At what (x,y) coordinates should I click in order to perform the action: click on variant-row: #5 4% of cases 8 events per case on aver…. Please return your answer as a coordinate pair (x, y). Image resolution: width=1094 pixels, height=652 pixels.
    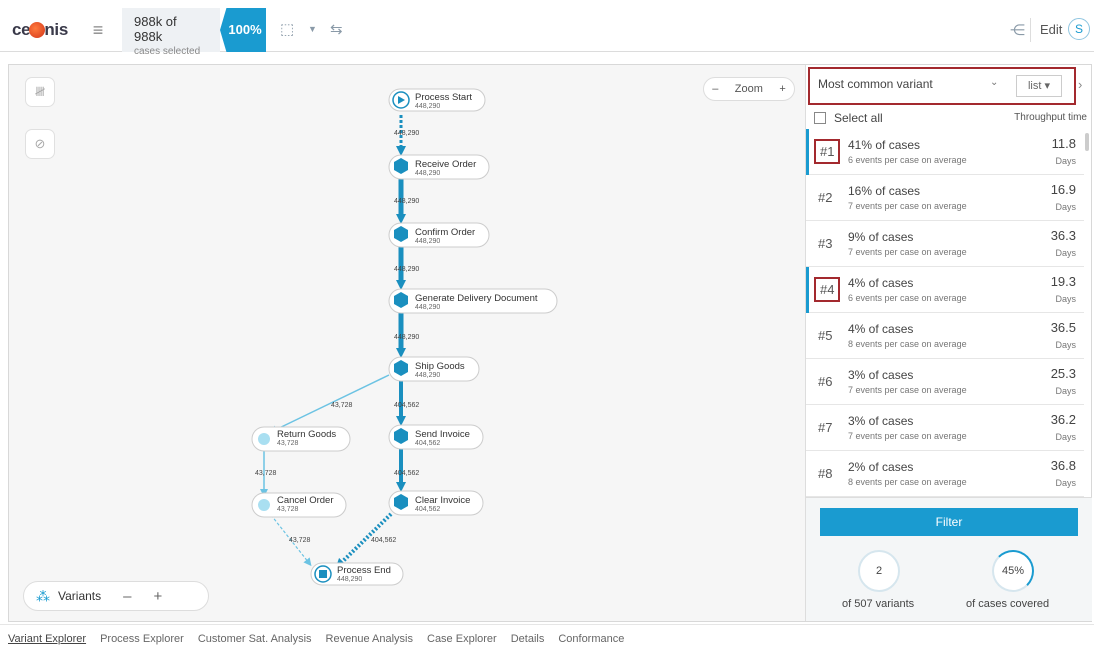
    Looking at the image, I should click on (945, 336).